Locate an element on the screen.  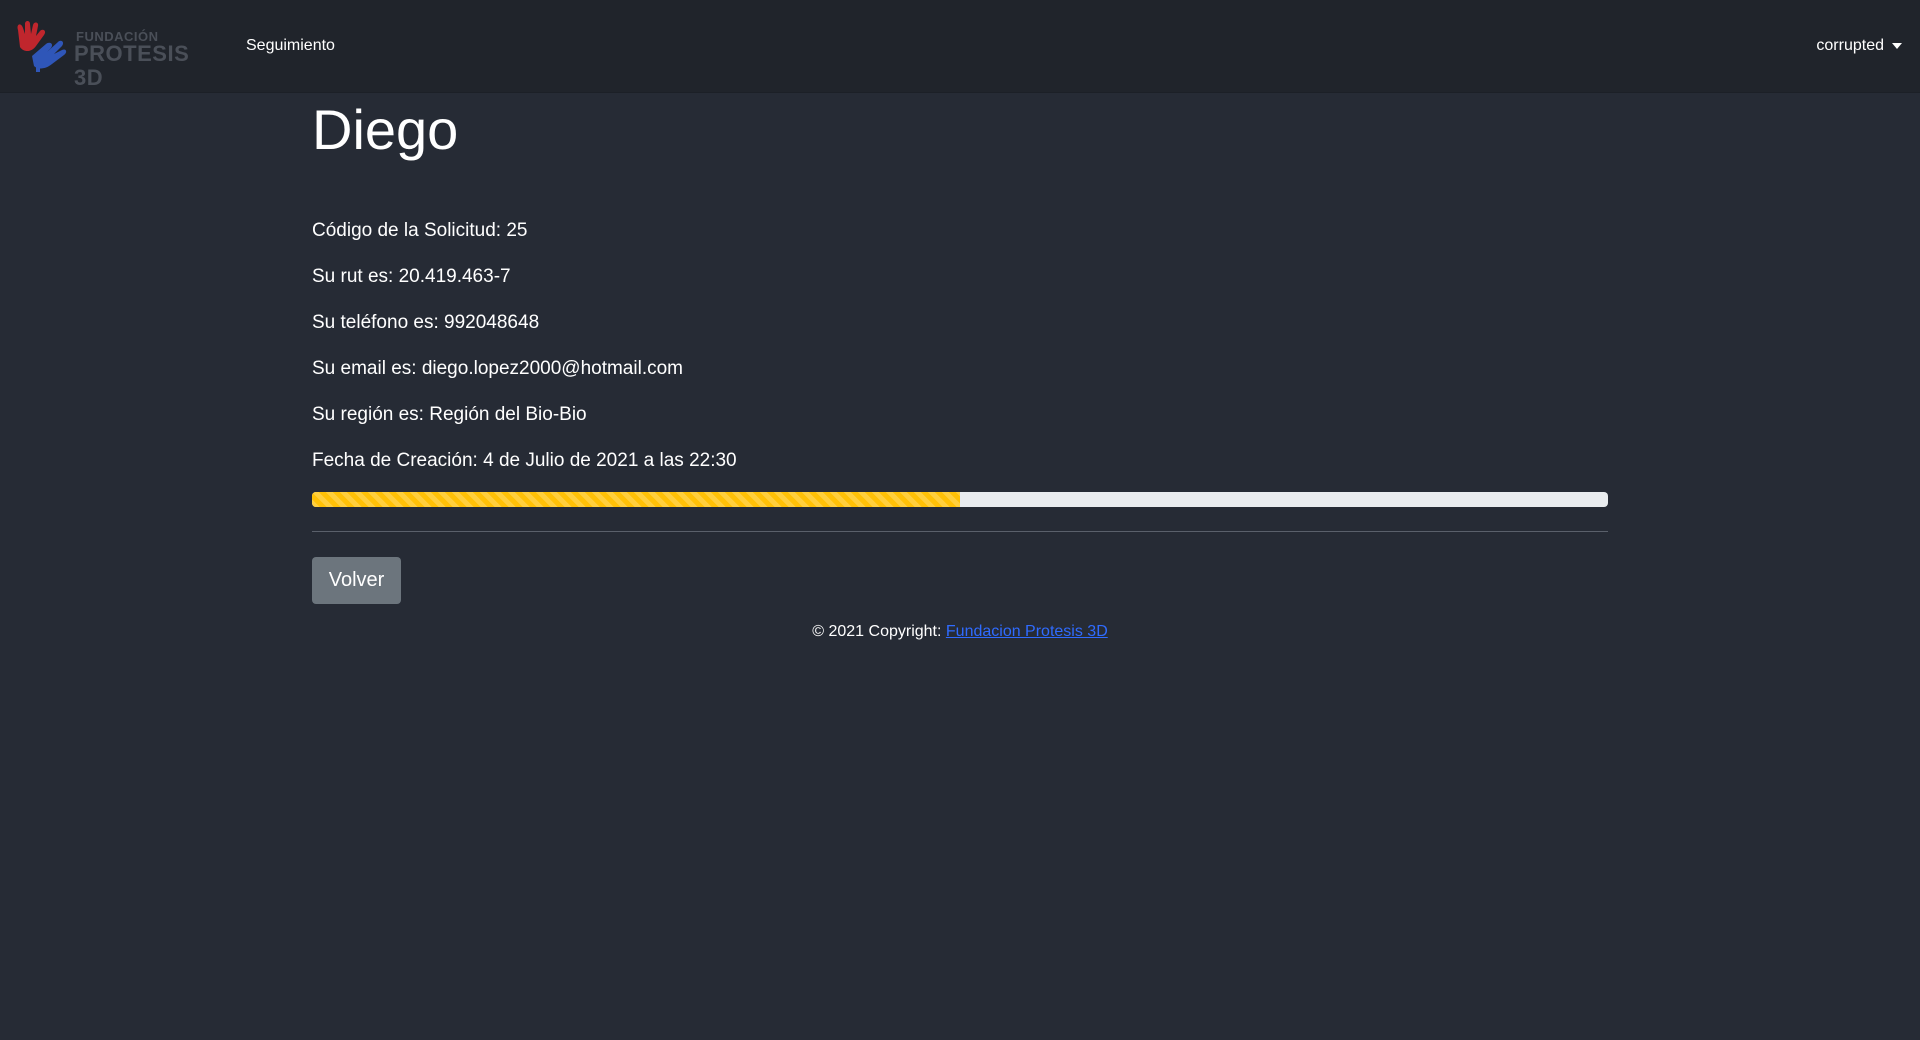
footer: © 2021 Copyright: Fundacion Protesis 3D is located at coordinates (960, 632).